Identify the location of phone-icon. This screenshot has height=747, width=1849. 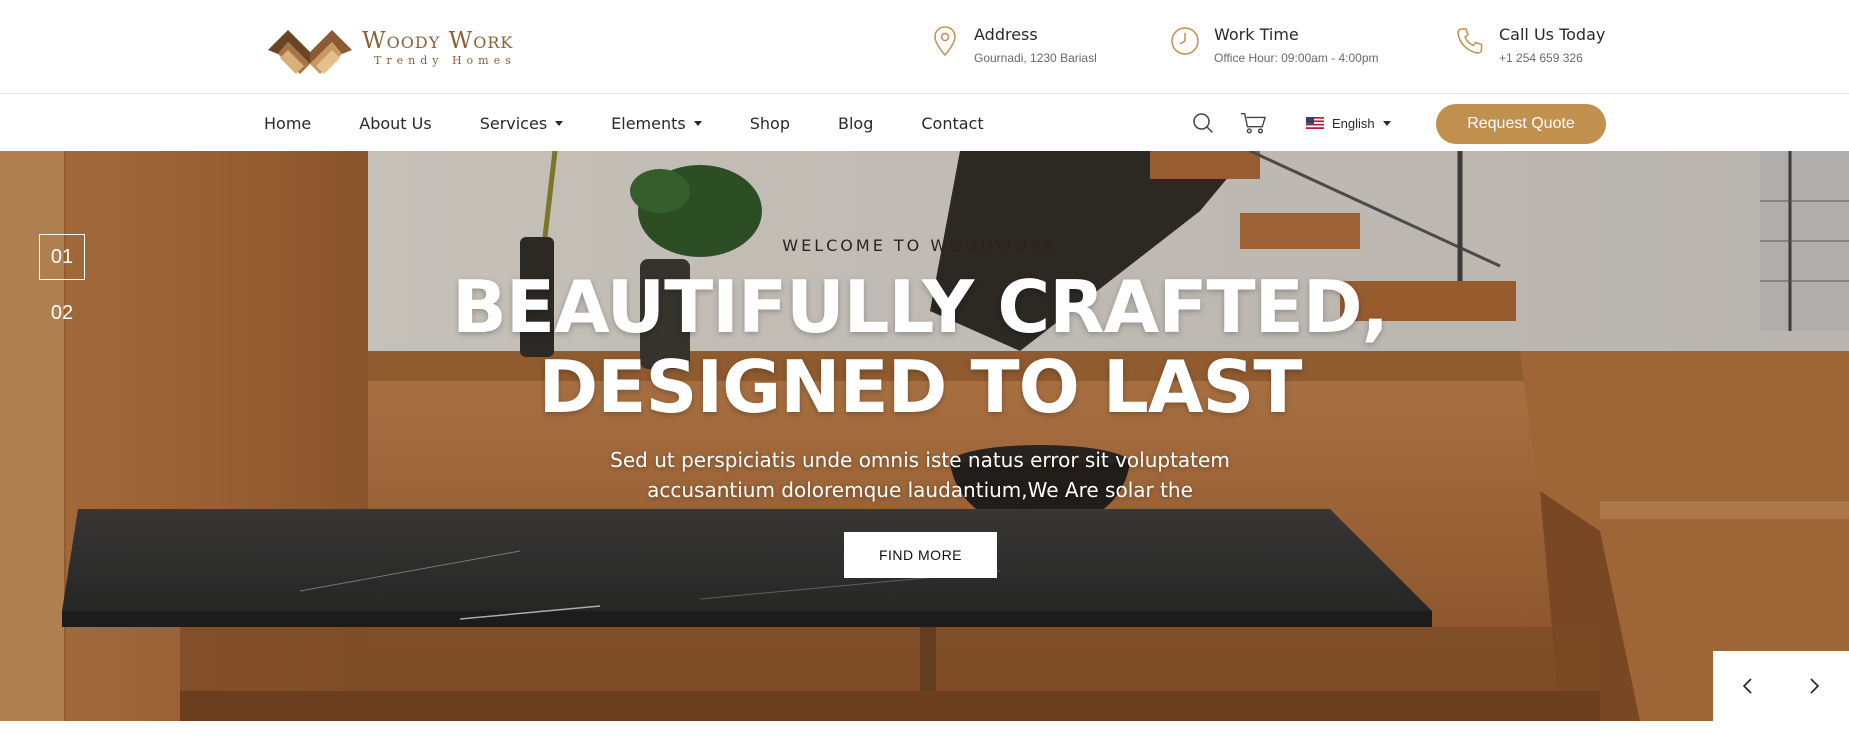
(1470, 41).